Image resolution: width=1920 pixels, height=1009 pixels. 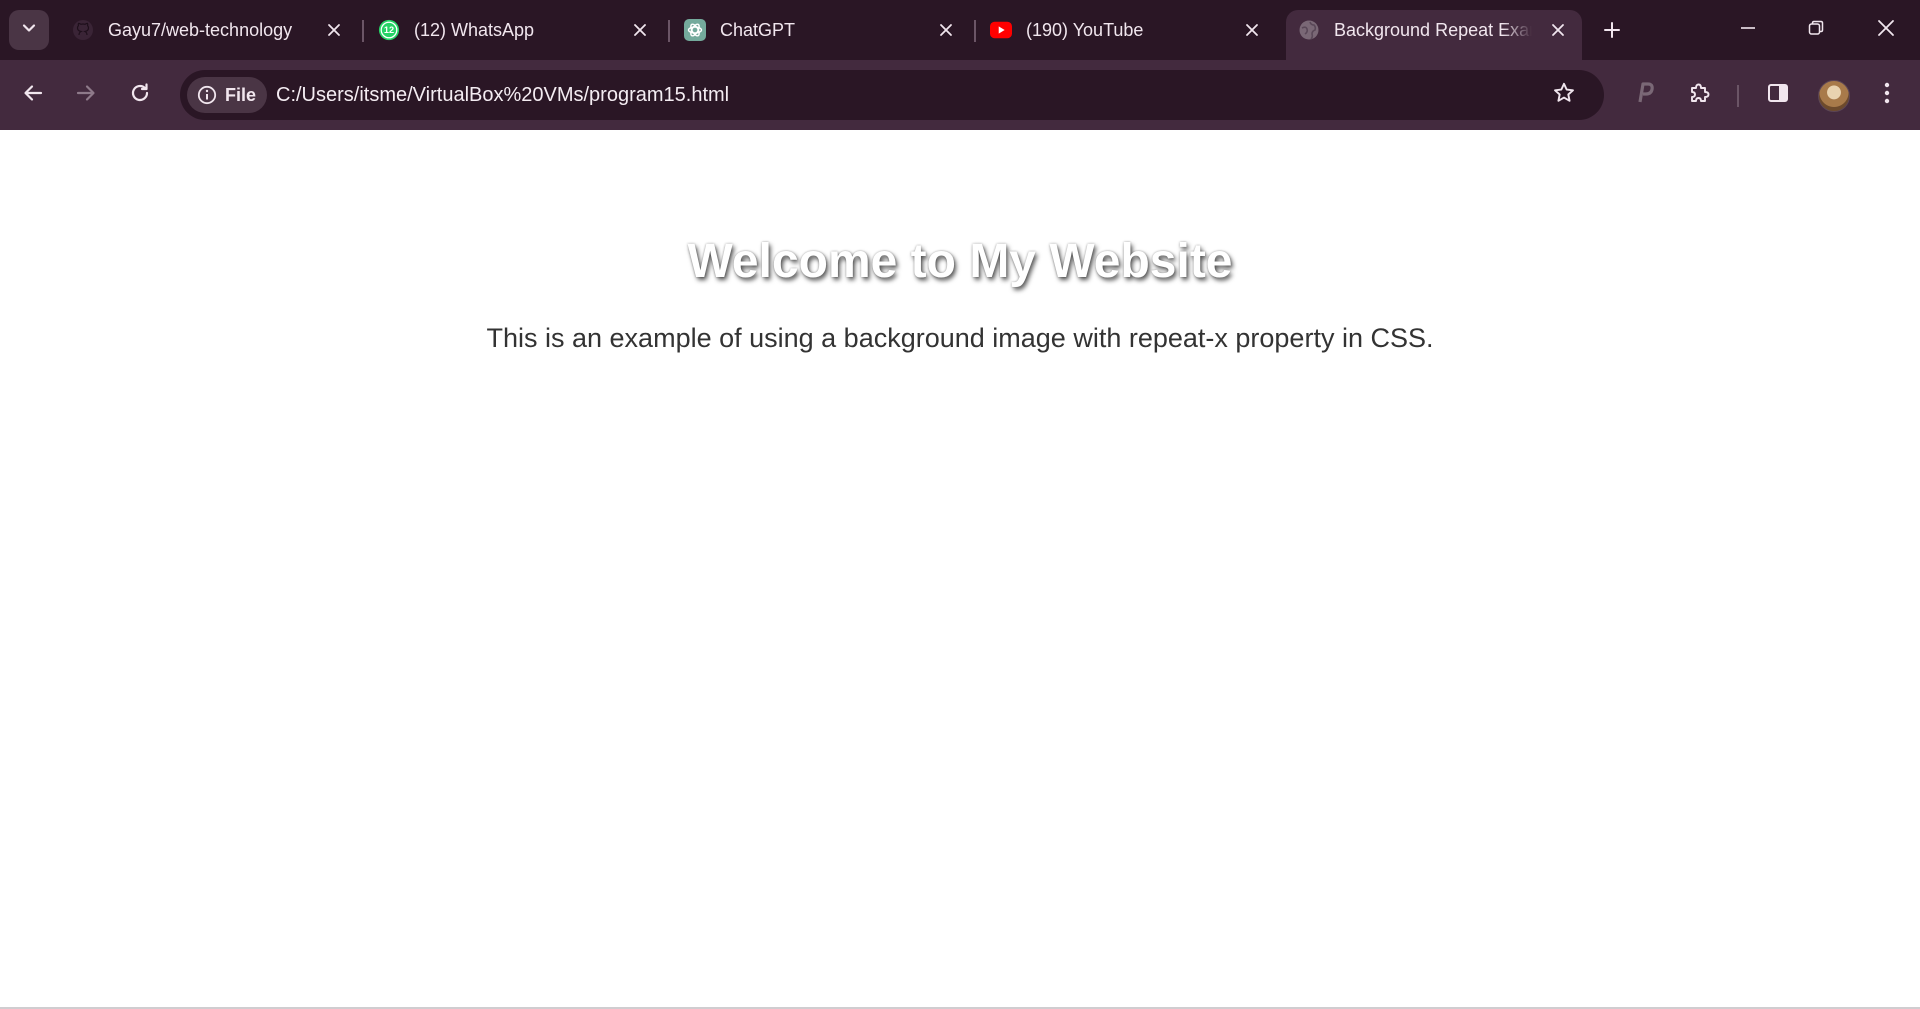 I want to click on chatgpt-icon, so click(x=695, y=30).